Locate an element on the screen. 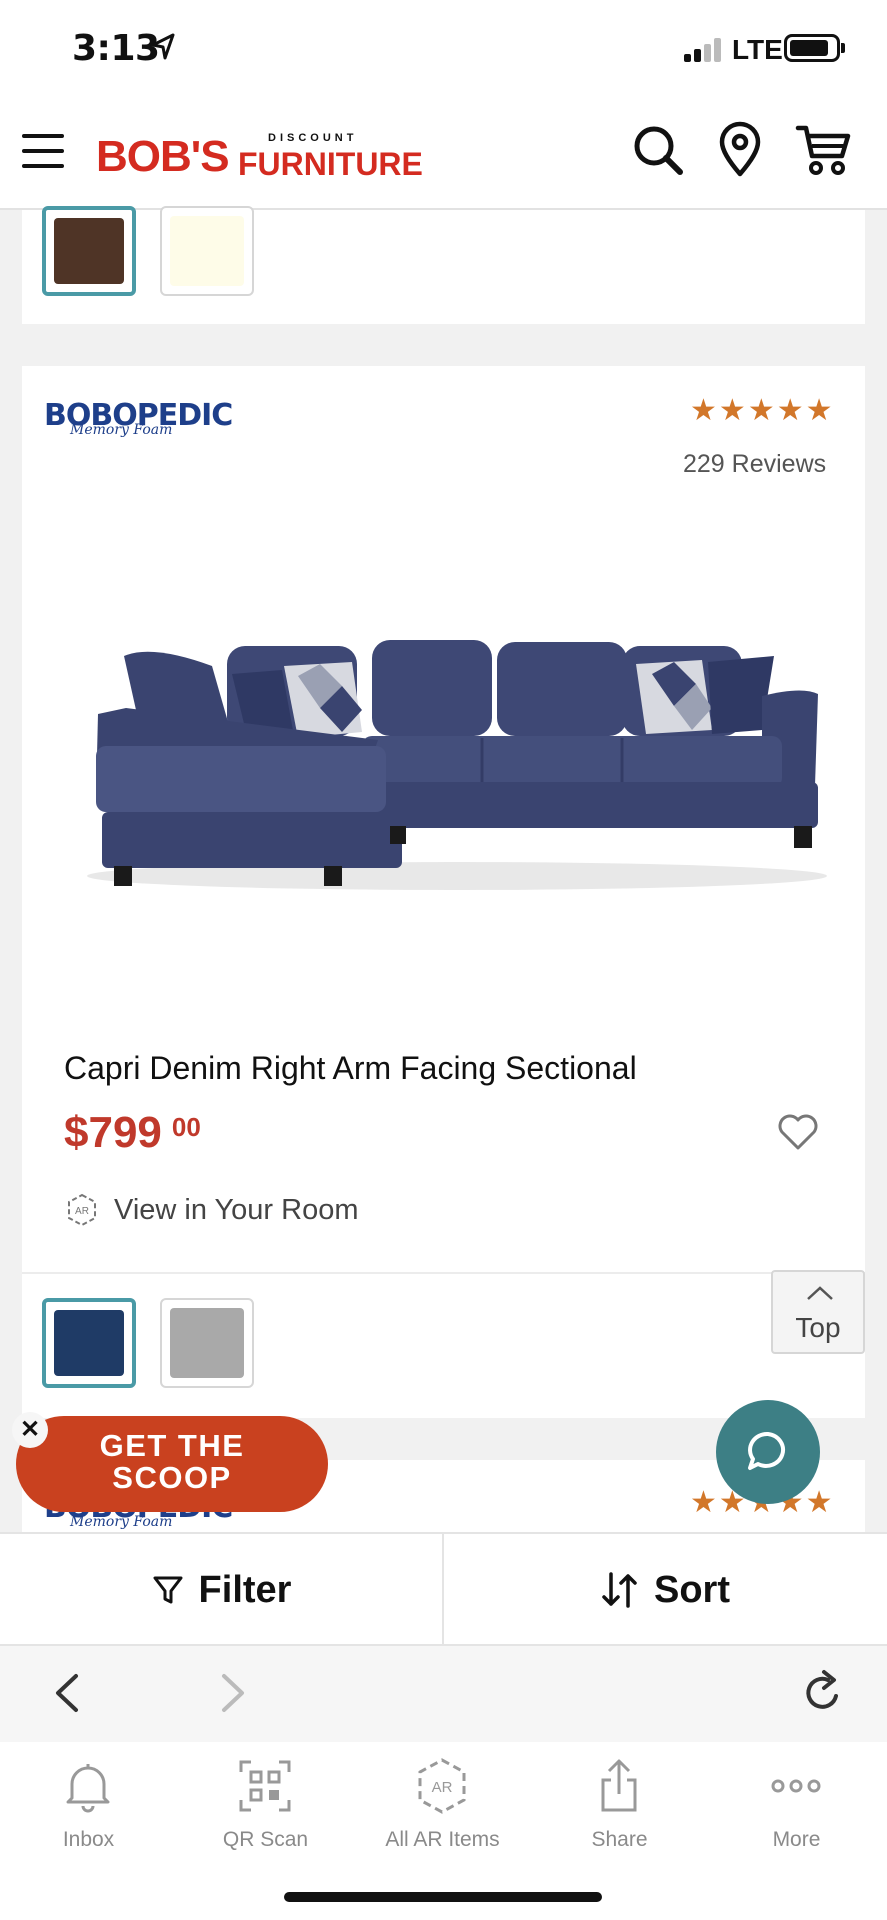 The image size is (887, 1920). chat-button is located at coordinates (768, 1452).